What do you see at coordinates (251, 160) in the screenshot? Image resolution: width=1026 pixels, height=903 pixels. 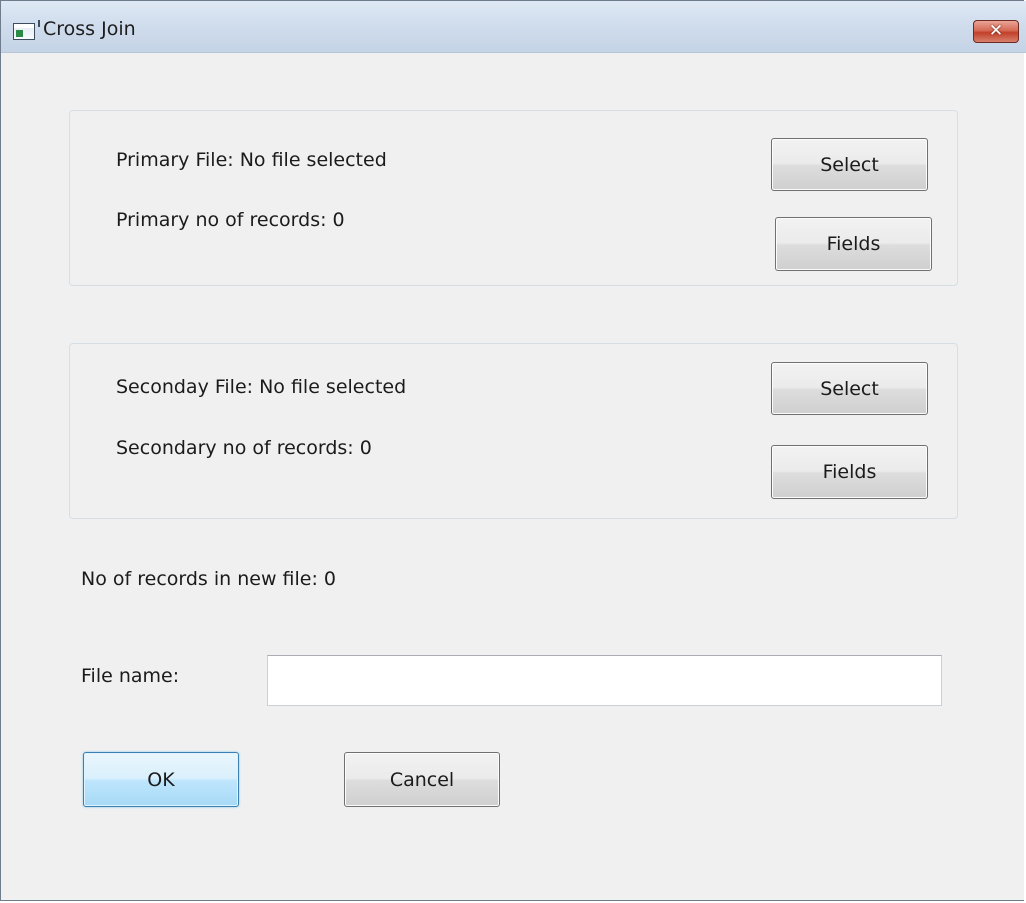 I see `primary-file-label: Primary File: No file selected` at bounding box center [251, 160].